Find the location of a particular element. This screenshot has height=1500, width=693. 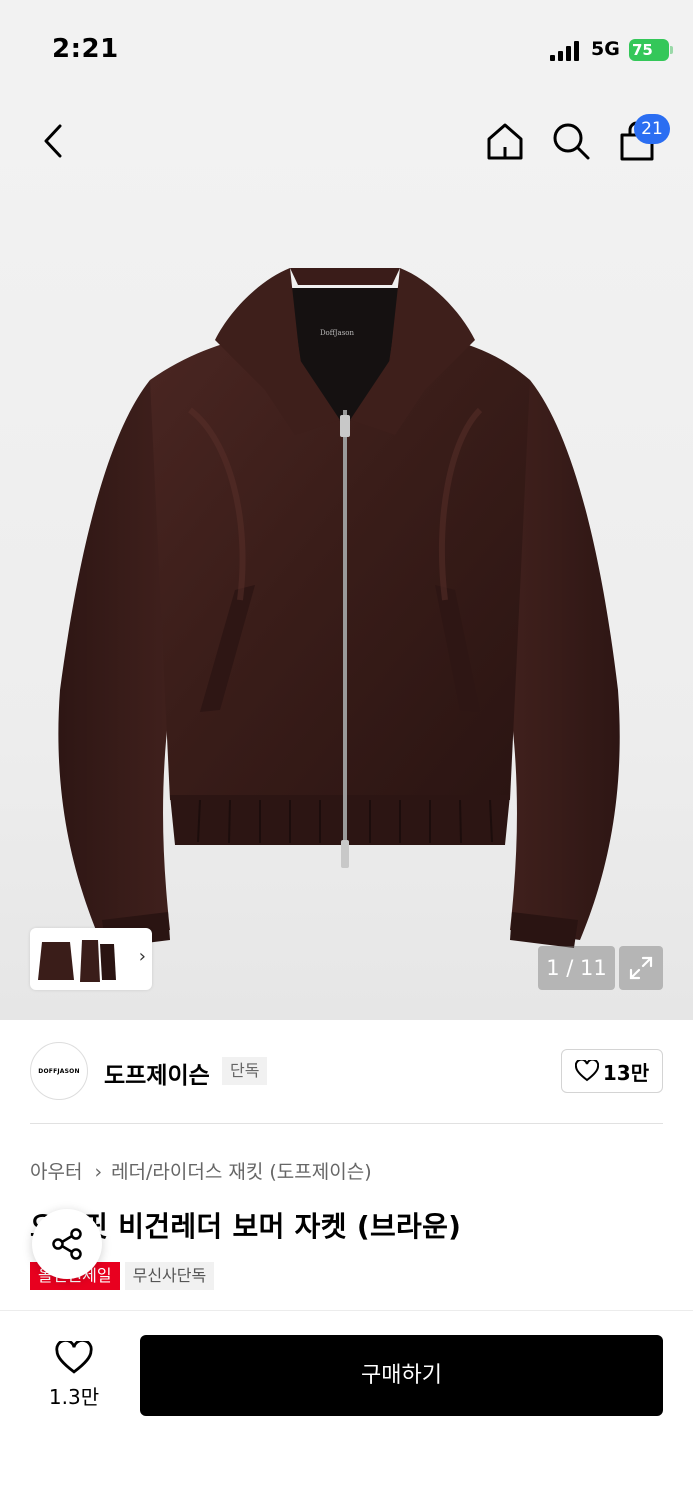

back-button is located at coordinates (53, 141).